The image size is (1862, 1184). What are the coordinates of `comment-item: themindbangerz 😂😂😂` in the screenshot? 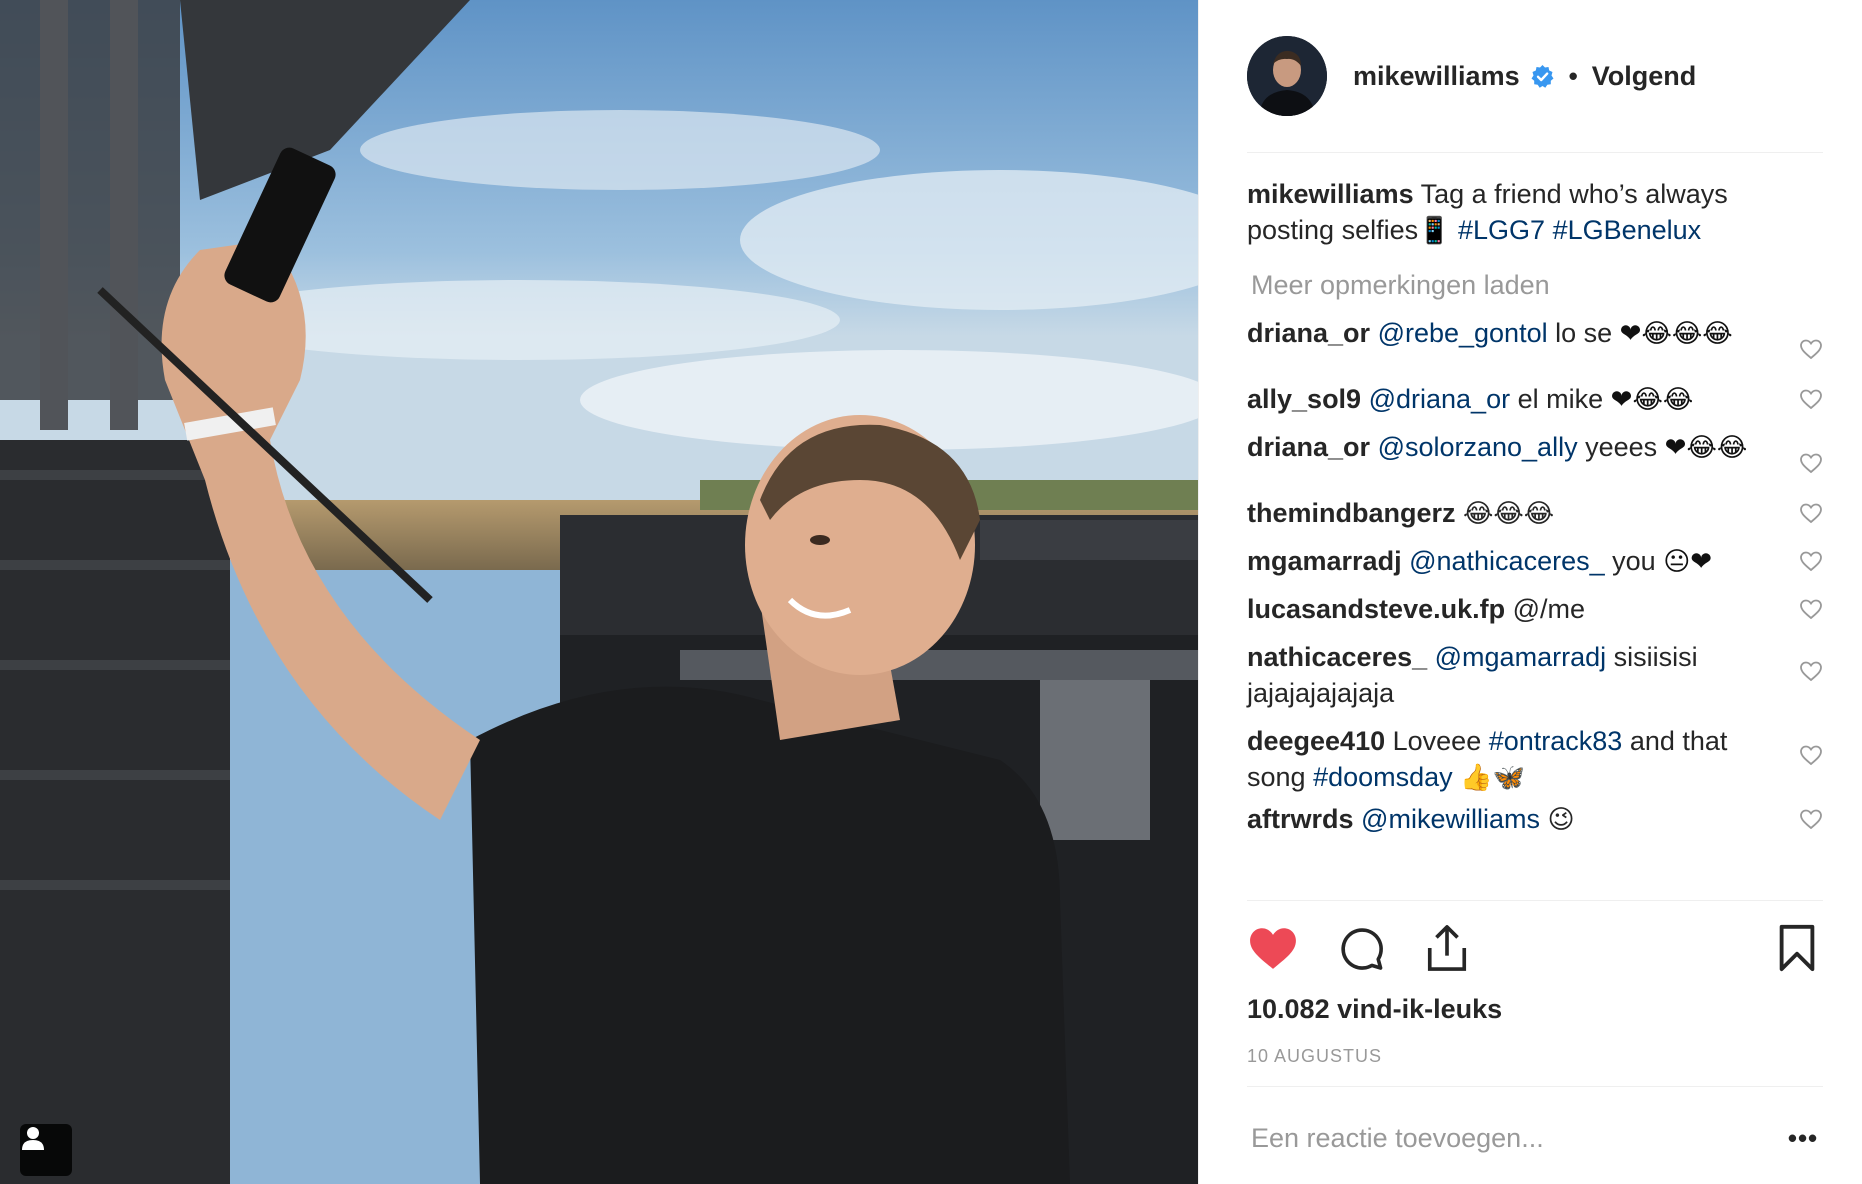 It's located at (1535, 519).